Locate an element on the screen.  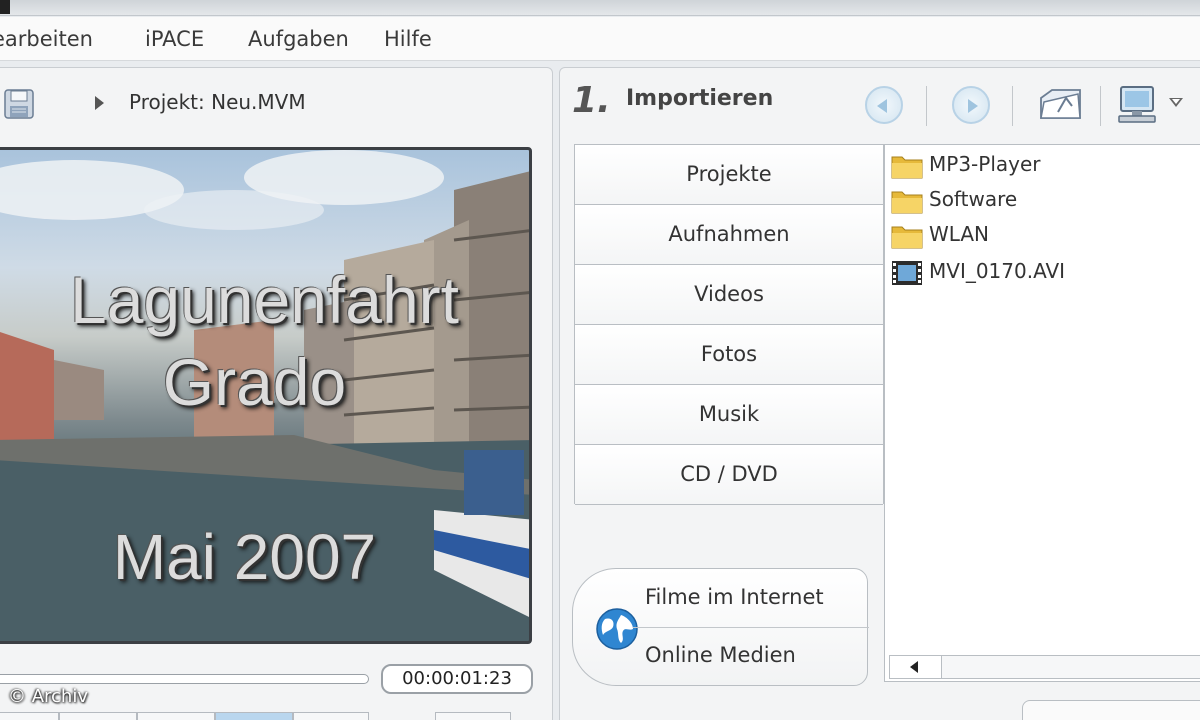
copyright-notice: © Archiv is located at coordinates (48, 696).